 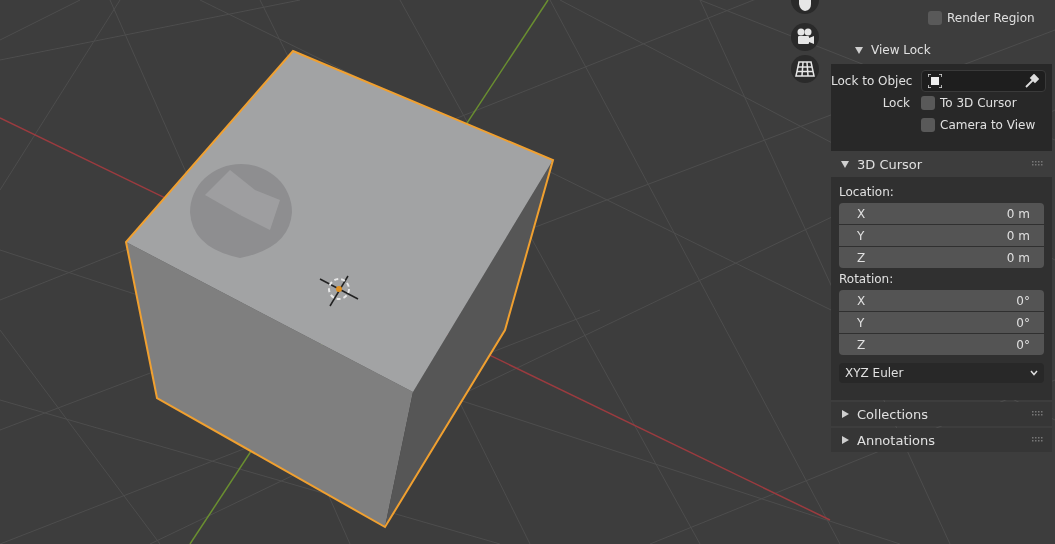 What do you see at coordinates (896, 103) in the screenshot?
I see `field-label: Lock` at bounding box center [896, 103].